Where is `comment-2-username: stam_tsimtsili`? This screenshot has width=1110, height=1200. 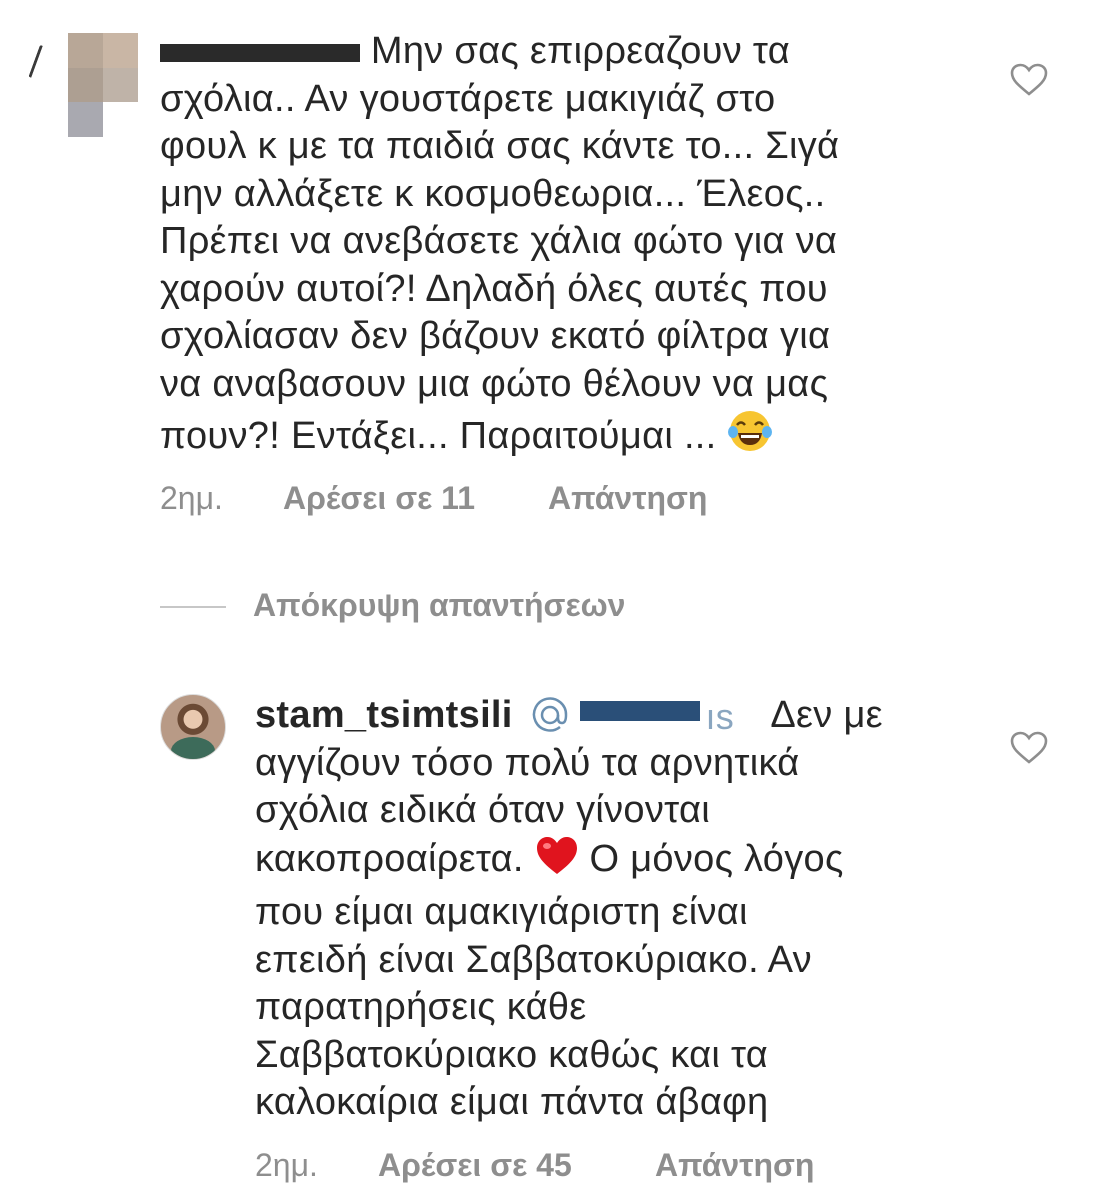 comment-2-username: stam_tsimtsili is located at coordinates (384, 715).